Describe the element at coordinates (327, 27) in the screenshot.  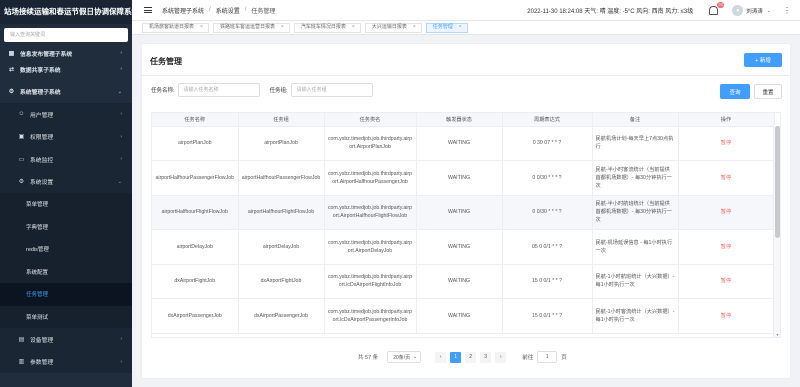
I see `tab: 汽车班车情况日报表 ×` at that location.